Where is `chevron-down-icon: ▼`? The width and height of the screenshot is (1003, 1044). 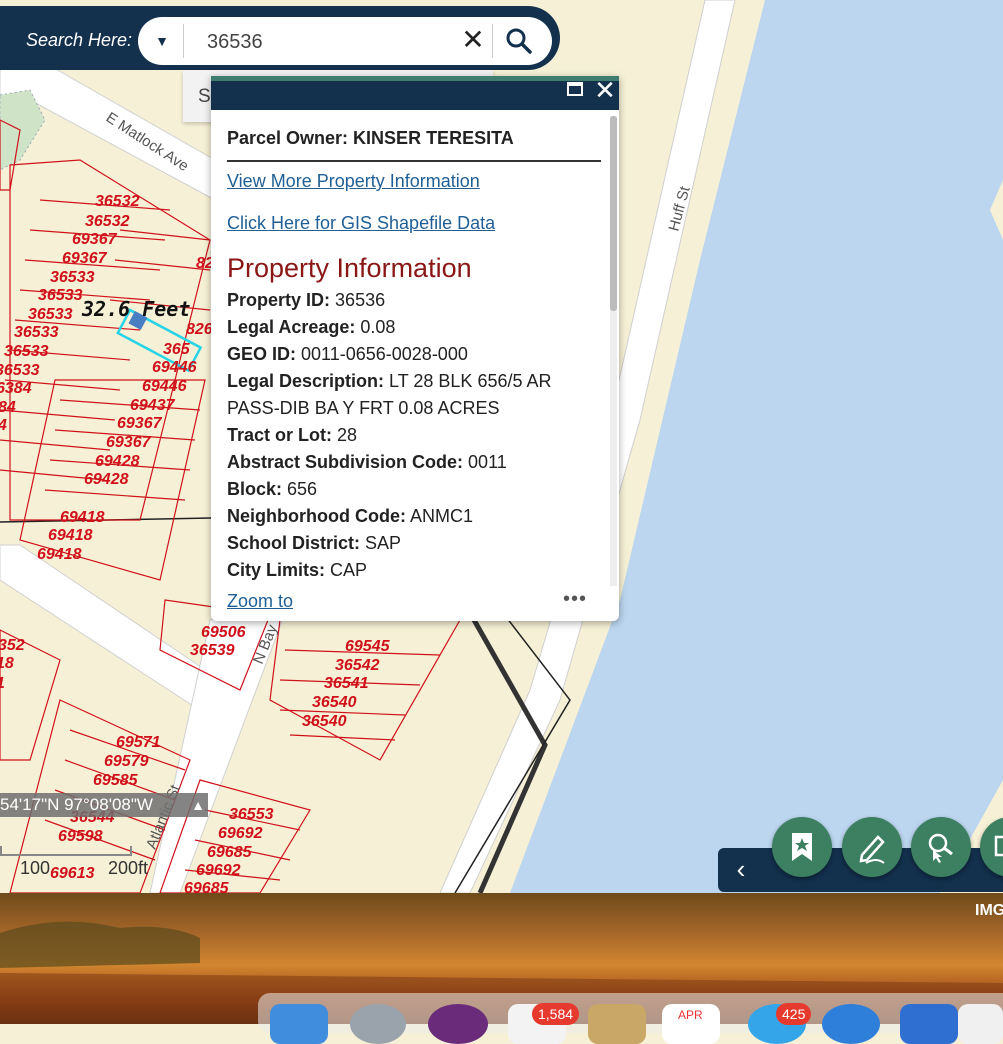 chevron-down-icon: ▼ is located at coordinates (162, 41).